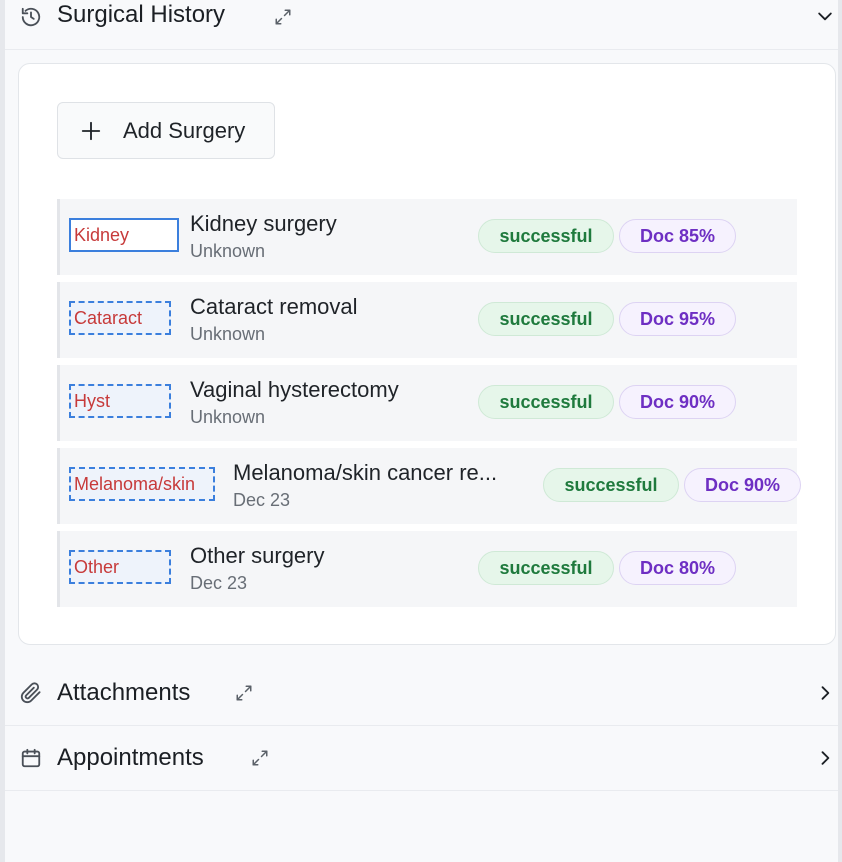 This screenshot has height=862, width=842. What do you see at coordinates (124, 692) in the screenshot?
I see `section-title-attachments: Attachments` at bounding box center [124, 692].